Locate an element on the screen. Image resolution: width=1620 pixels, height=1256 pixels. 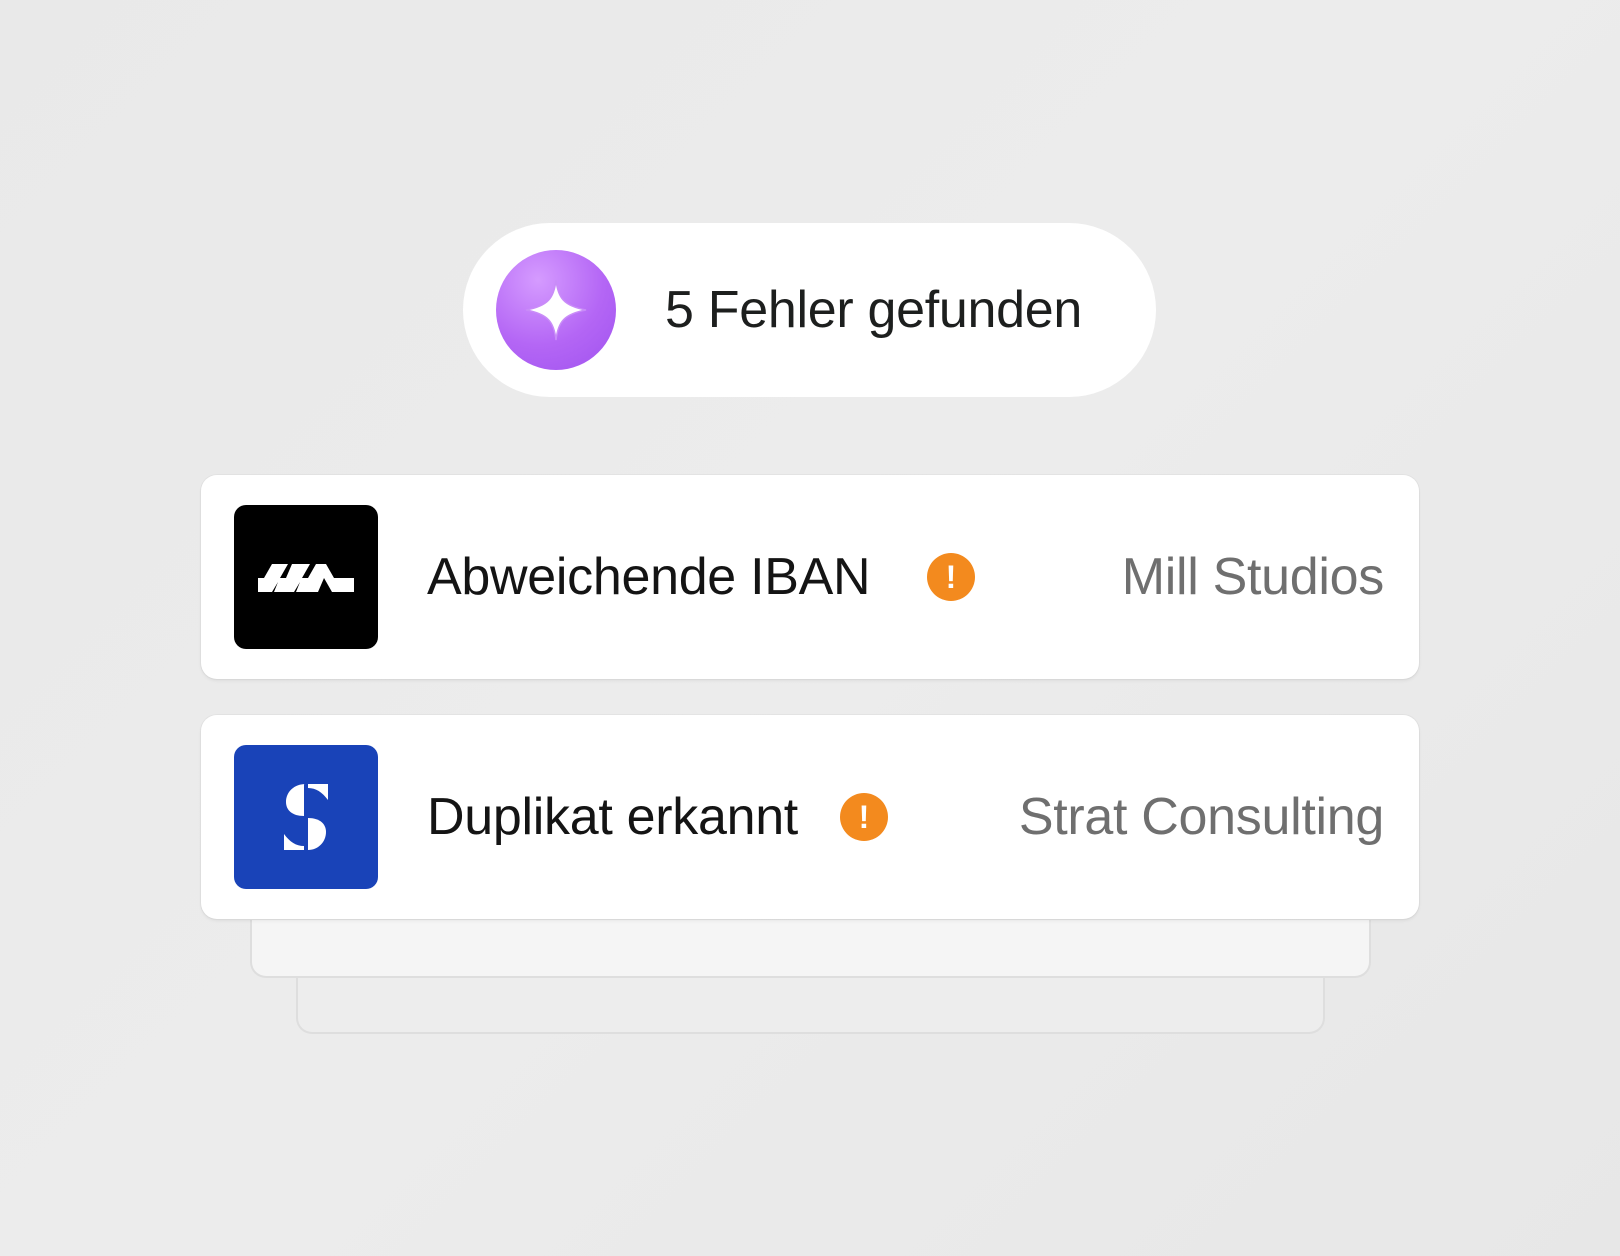
status-text: 5 Fehler gefunden is located at coordinates (873, 310).